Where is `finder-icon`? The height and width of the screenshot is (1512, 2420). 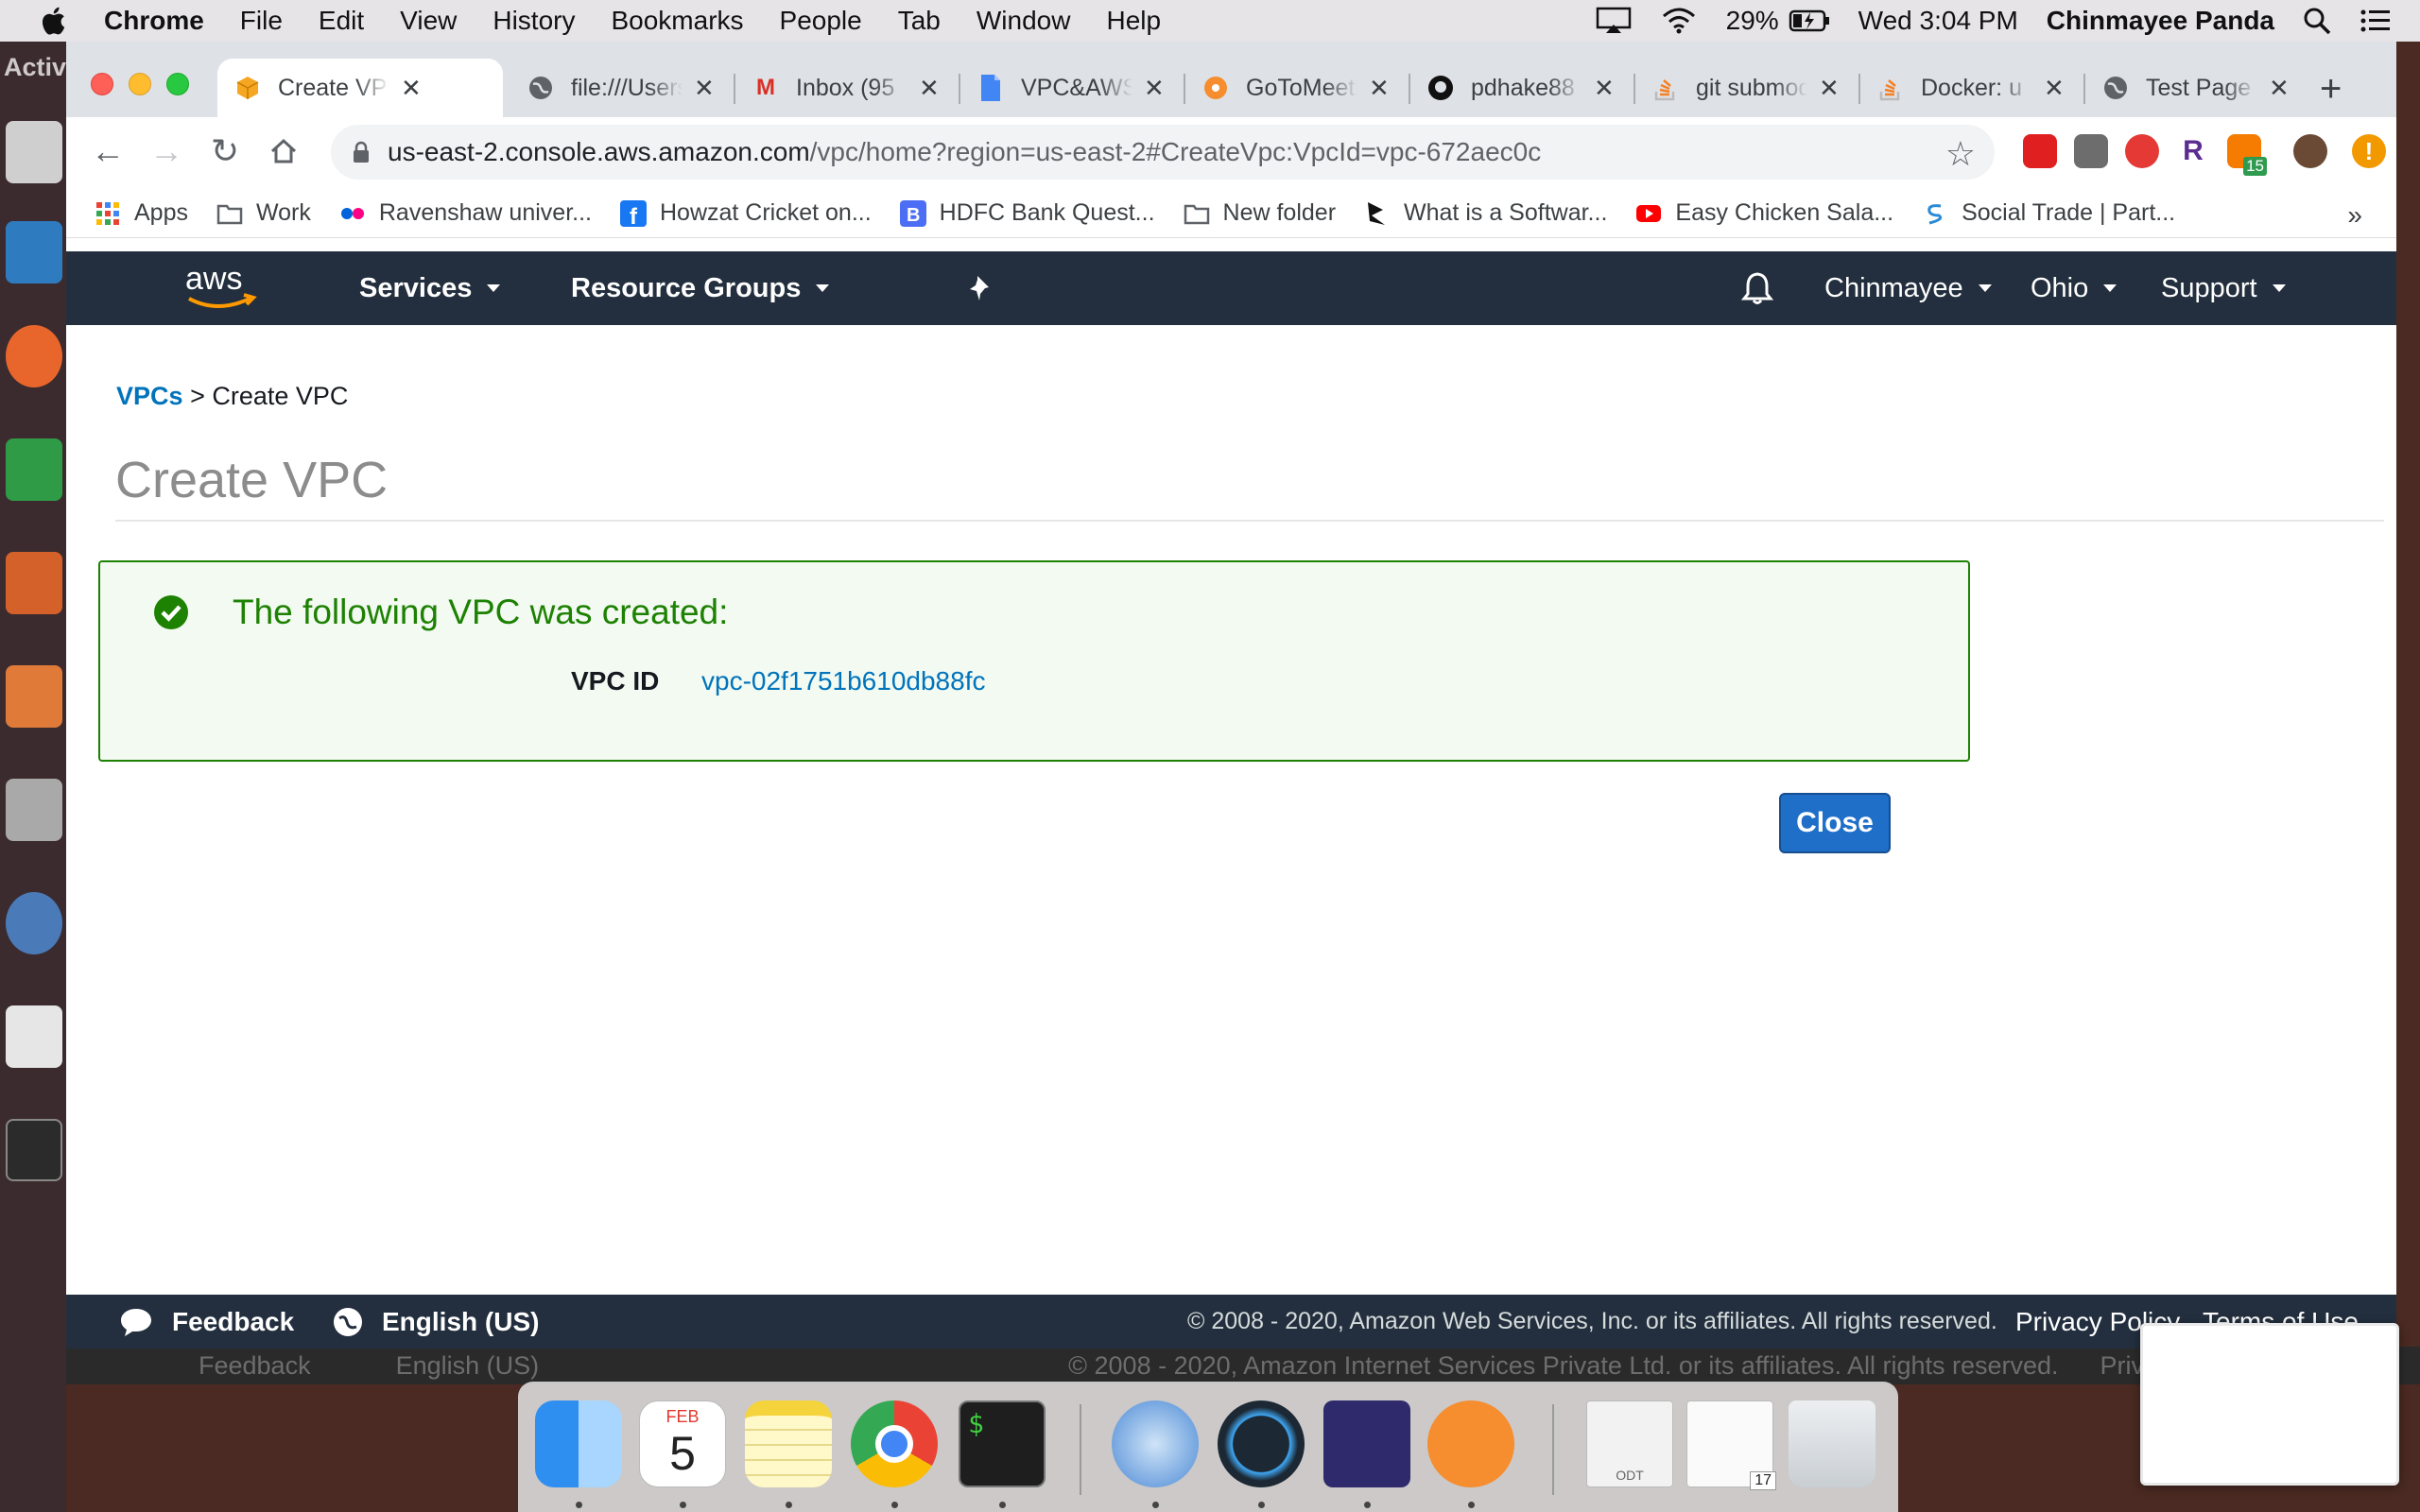
finder-icon is located at coordinates (578, 1443).